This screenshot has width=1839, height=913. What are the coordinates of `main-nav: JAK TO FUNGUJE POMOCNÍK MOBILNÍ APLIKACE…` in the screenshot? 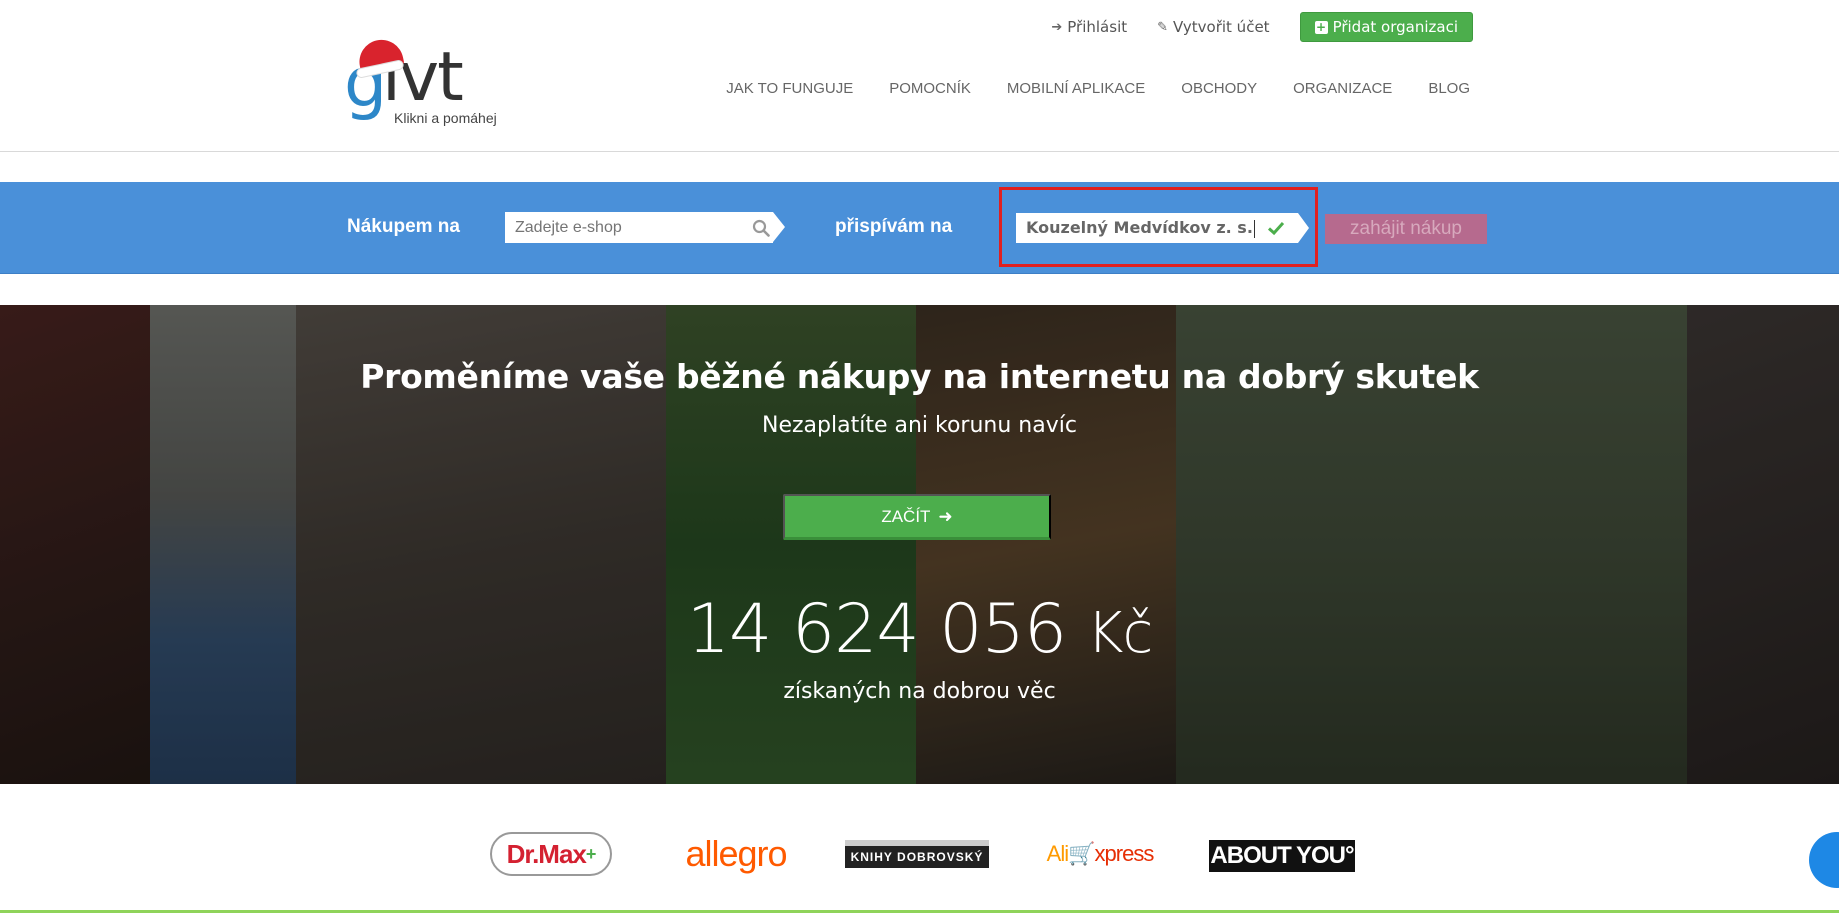 It's located at (1098, 88).